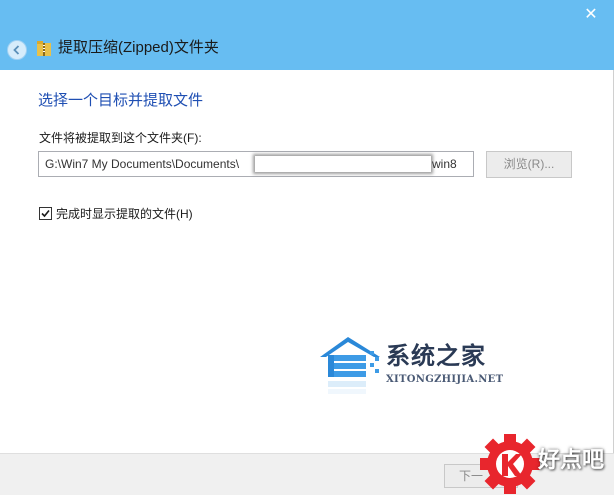 This screenshot has height=495, width=614. I want to click on site-badge: 好点吧, so click(546, 461).